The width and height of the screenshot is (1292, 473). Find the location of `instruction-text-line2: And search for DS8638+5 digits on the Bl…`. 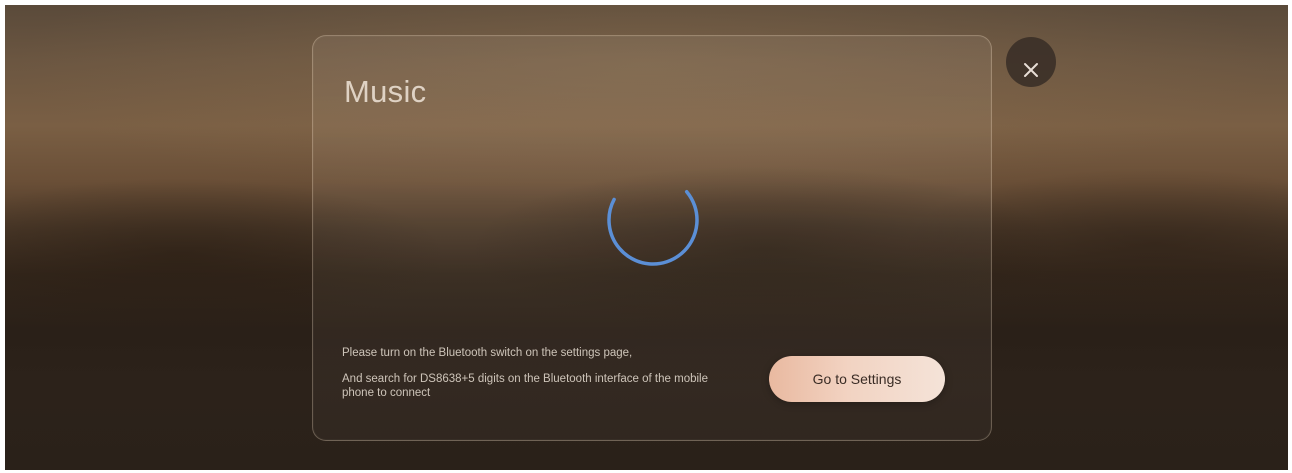

instruction-text-line2: And search for DS8638+5 digits on the Bl… is located at coordinates (525, 386).